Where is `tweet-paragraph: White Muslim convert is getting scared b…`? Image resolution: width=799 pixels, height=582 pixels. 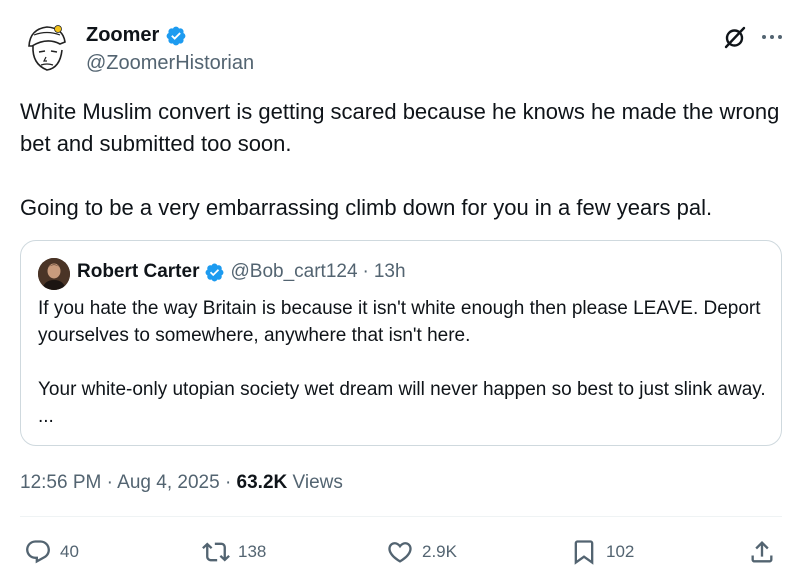
tweet-paragraph: White Muslim convert is getting scared b… is located at coordinates (400, 127).